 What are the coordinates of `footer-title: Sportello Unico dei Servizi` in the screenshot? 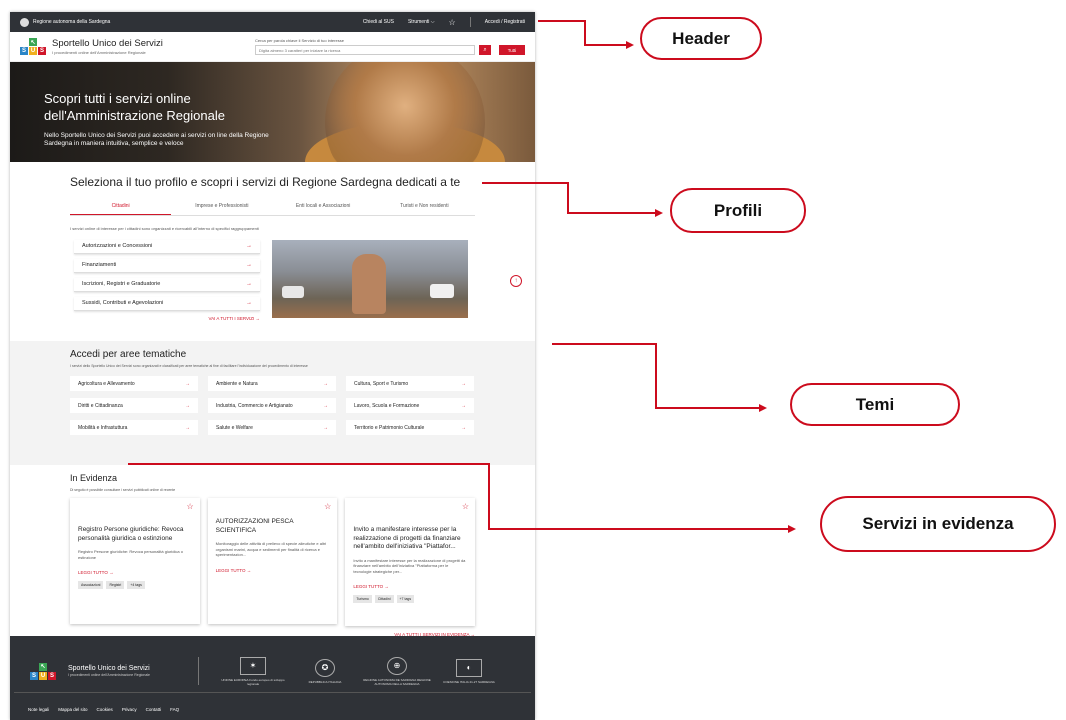 It's located at (109, 668).